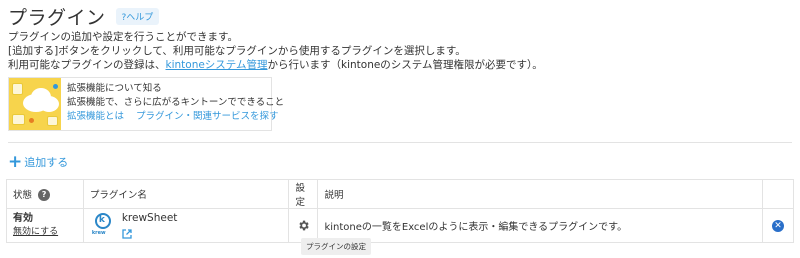 This screenshot has height=258, width=800. Describe the element at coordinates (400, 142) in the screenshot. I see `divider` at that location.